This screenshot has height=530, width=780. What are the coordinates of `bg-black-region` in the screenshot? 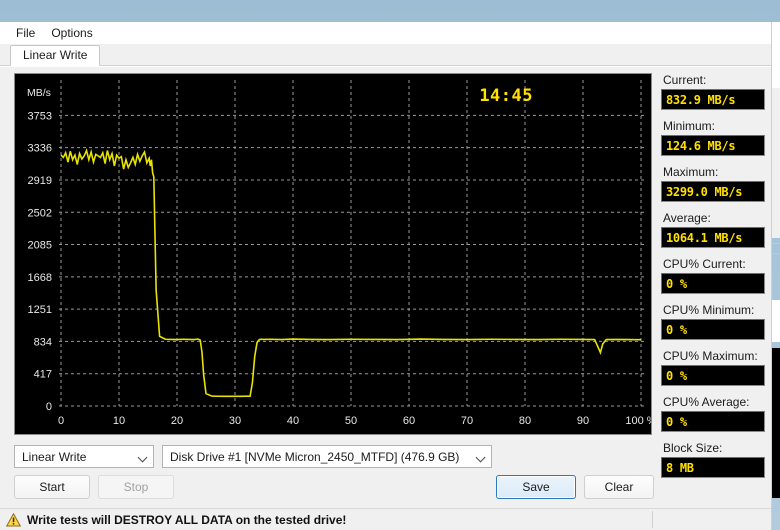 It's located at (776, 423).